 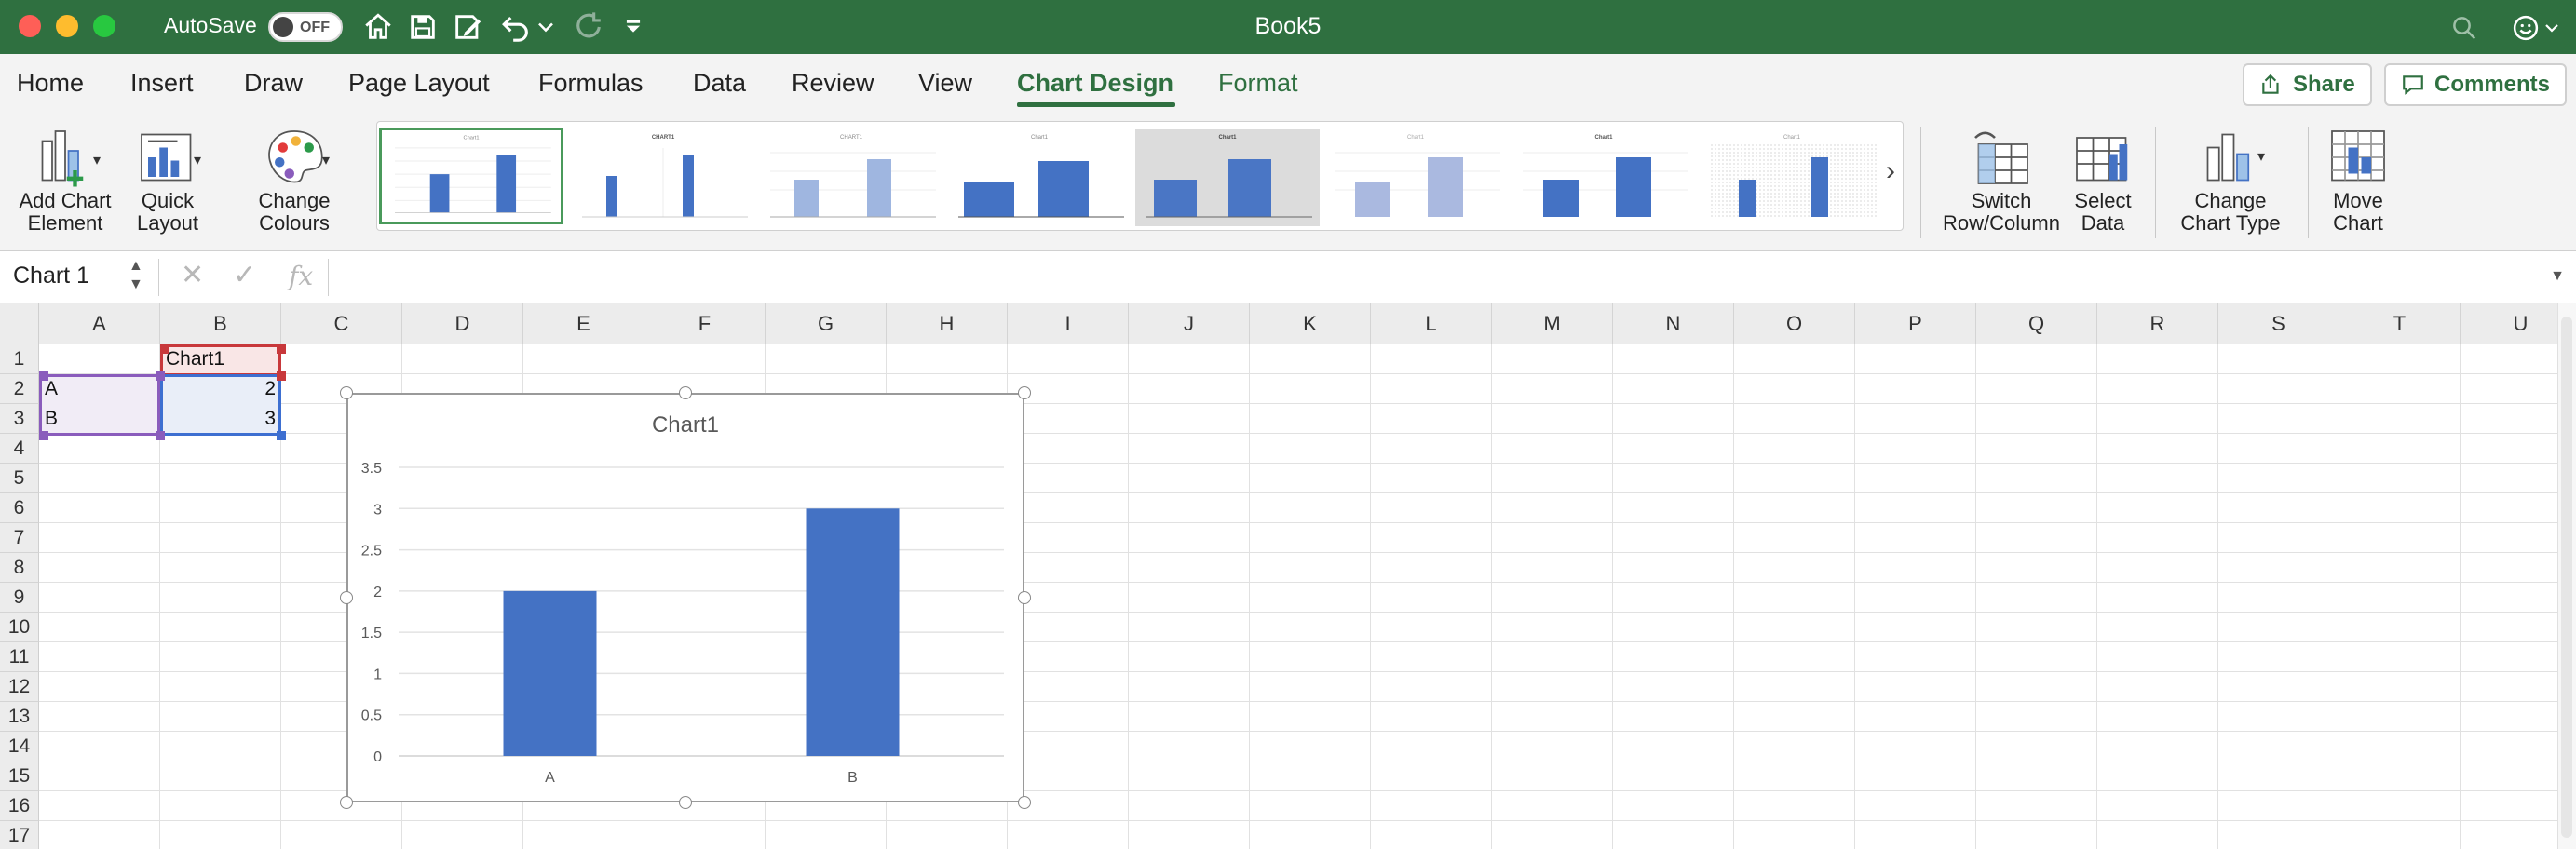 What do you see at coordinates (583, 324) in the screenshot?
I see `column-header-E: E` at bounding box center [583, 324].